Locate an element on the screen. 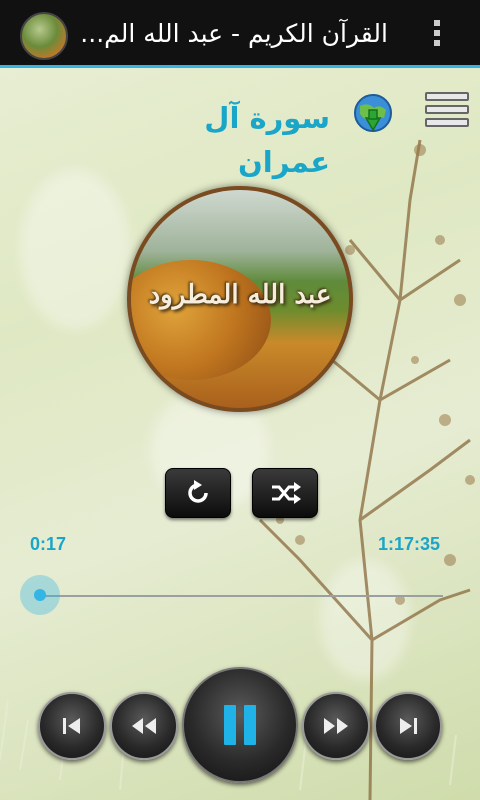  repeat-button is located at coordinates (198, 493).